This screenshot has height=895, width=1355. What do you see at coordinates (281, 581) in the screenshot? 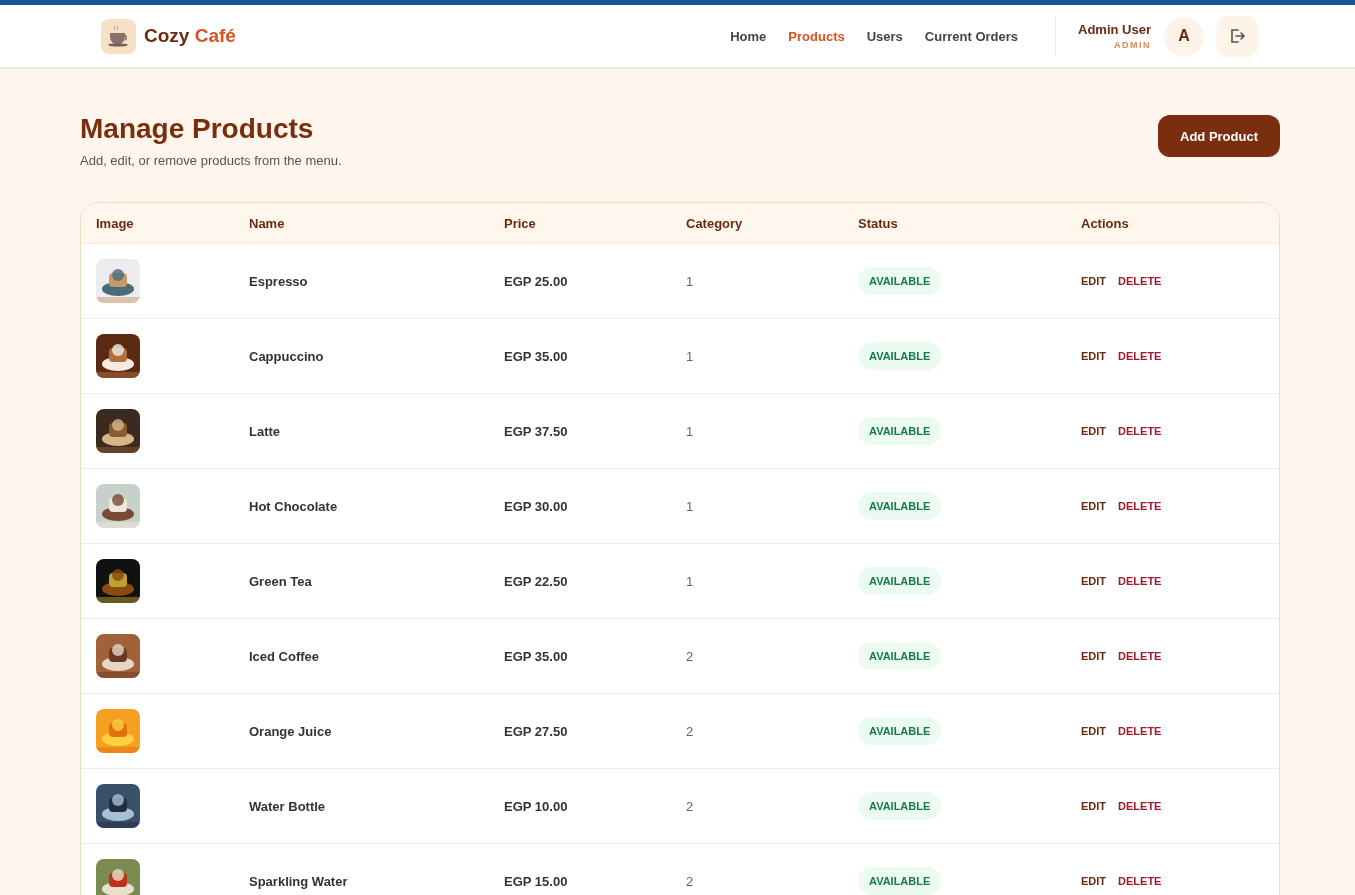
I see `product-name: Green Tea` at bounding box center [281, 581].